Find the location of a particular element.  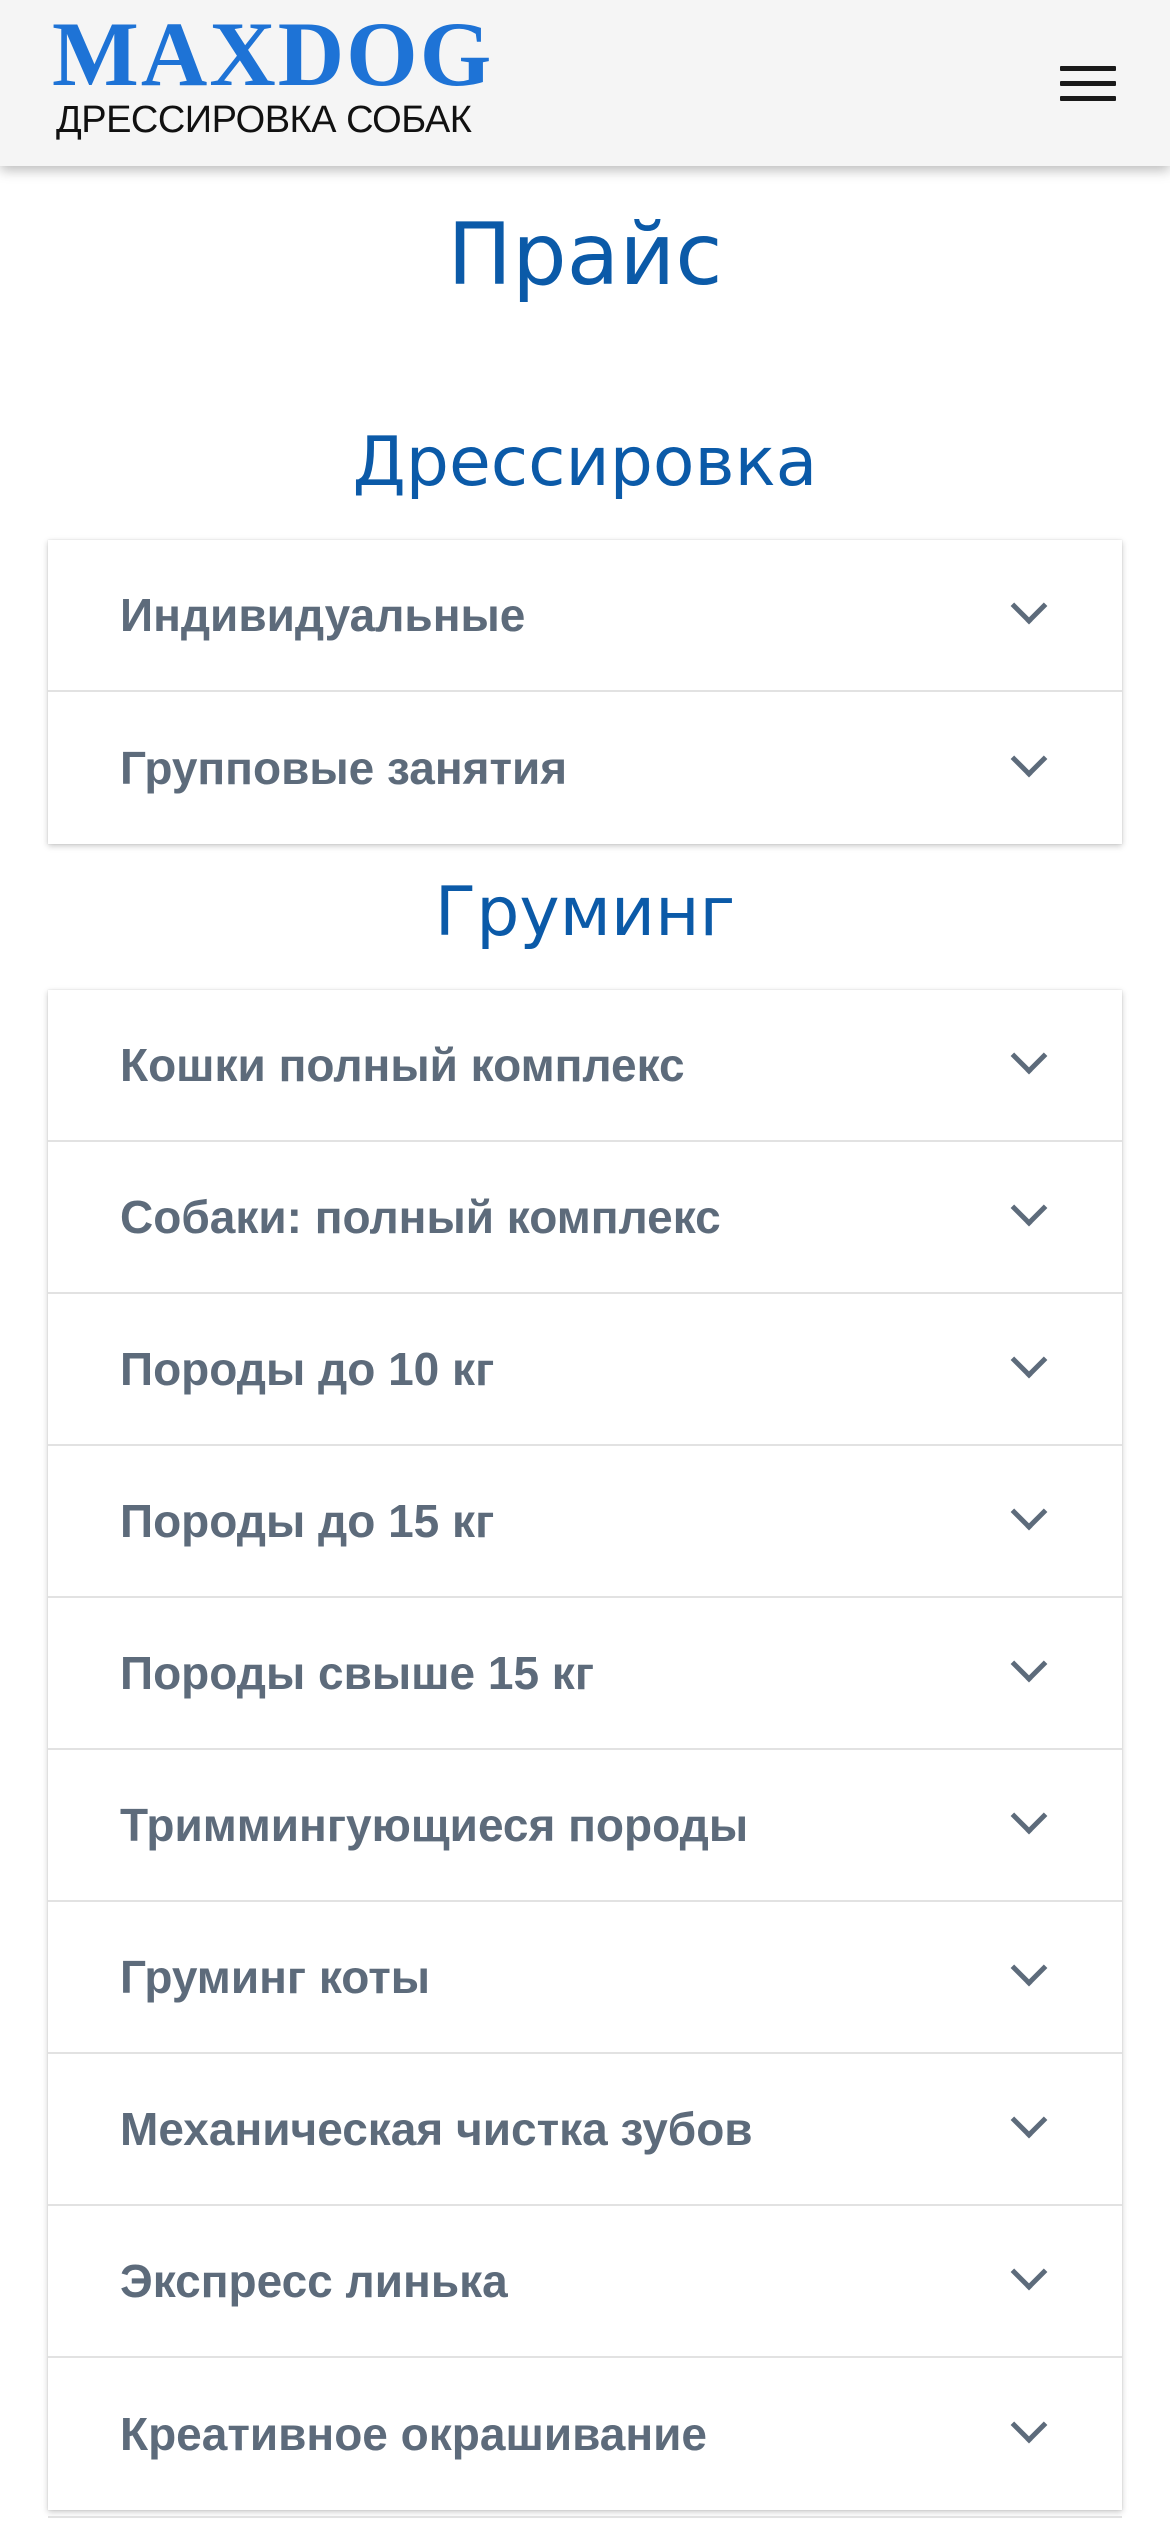

accordion-item: Групповые занятия is located at coordinates (585, 768).